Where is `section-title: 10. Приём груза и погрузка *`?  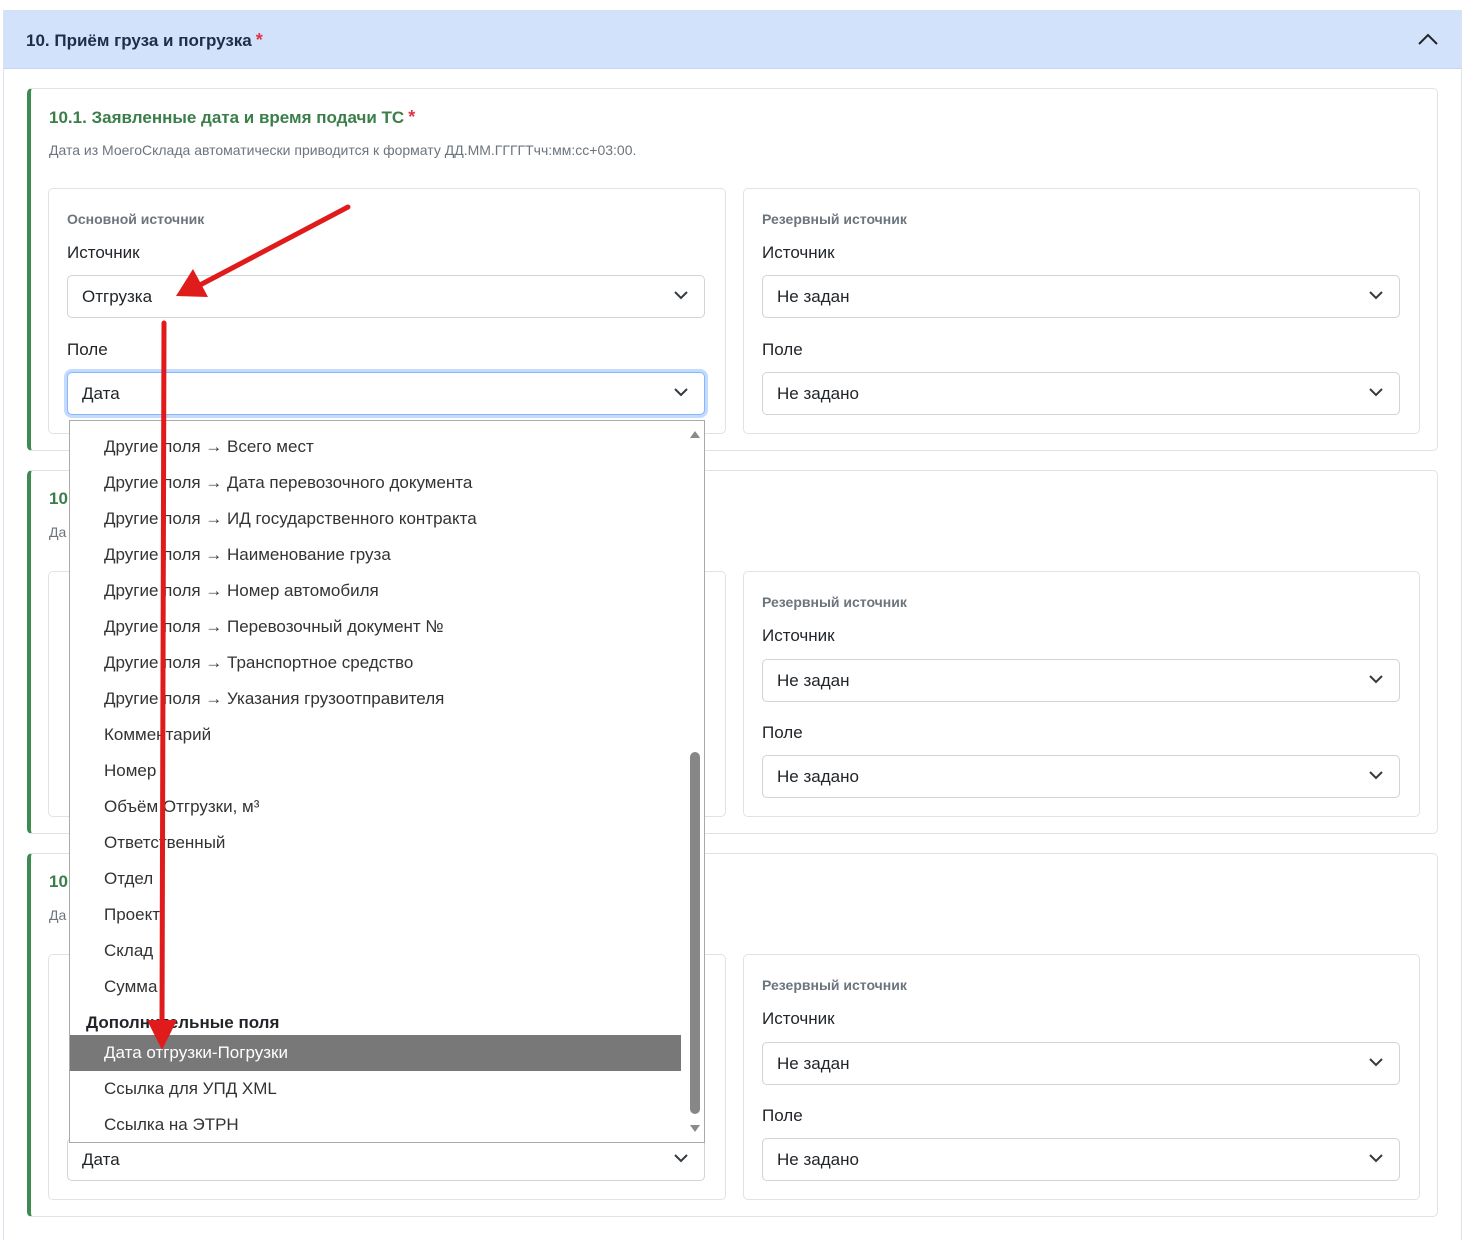
section-title: 10. Приём груза и погрузка * is located at coordinates (144, 40).